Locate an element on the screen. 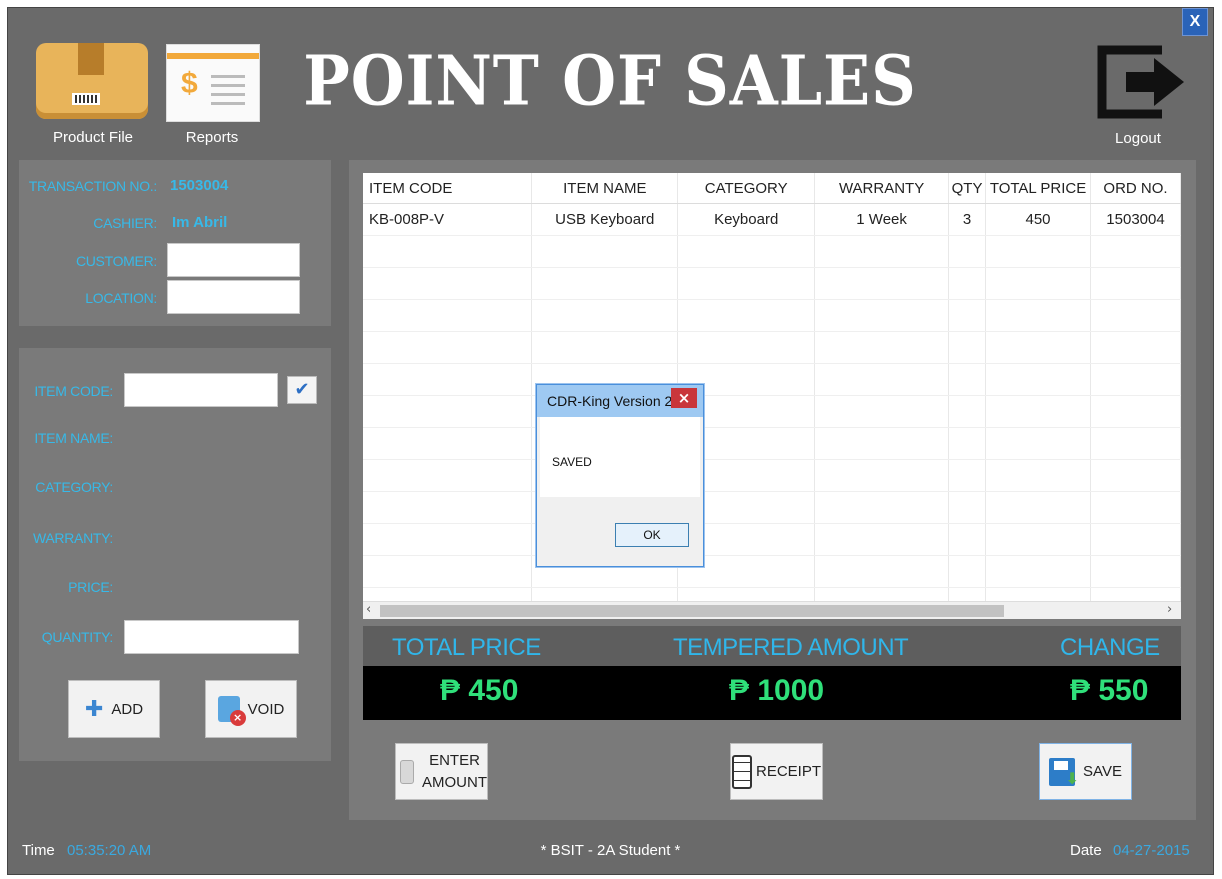 The height and width of the screenshot is (879, 1222). quantity-field is located at coordinates (211, 637).